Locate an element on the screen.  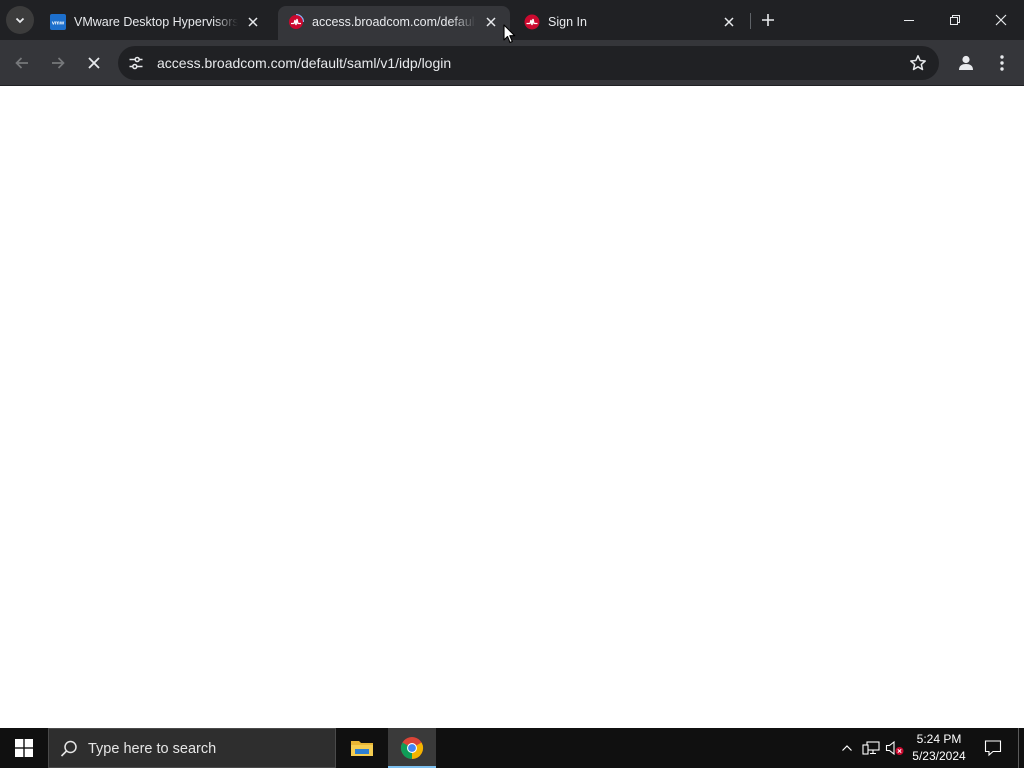
tab-broadcom-login: access.broadcom.com/default/s is located at coordinates (394, 23).